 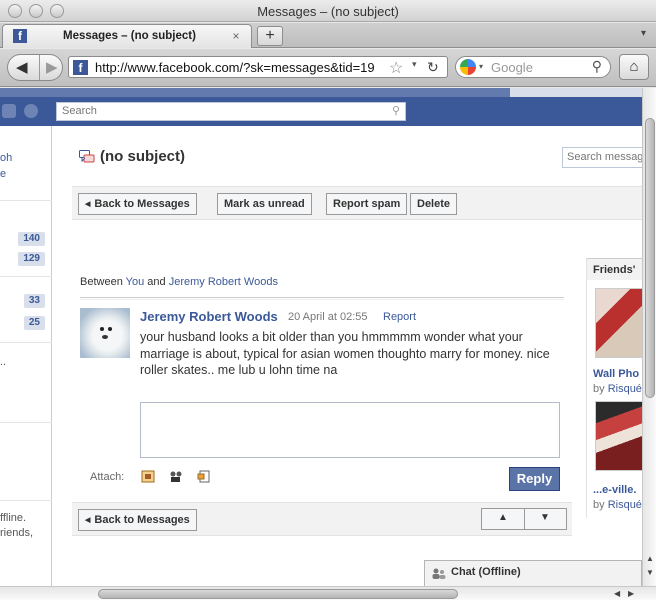 What do you see at coordinates (34, 301) in the screenshot?
I see `count-badge: 33` at bounding box center [34, 301].